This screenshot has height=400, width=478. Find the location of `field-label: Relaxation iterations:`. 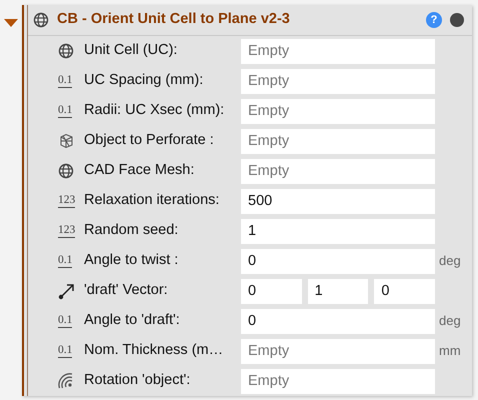

field-label: Relaxation iterations: is located at coordinates (152, 200).